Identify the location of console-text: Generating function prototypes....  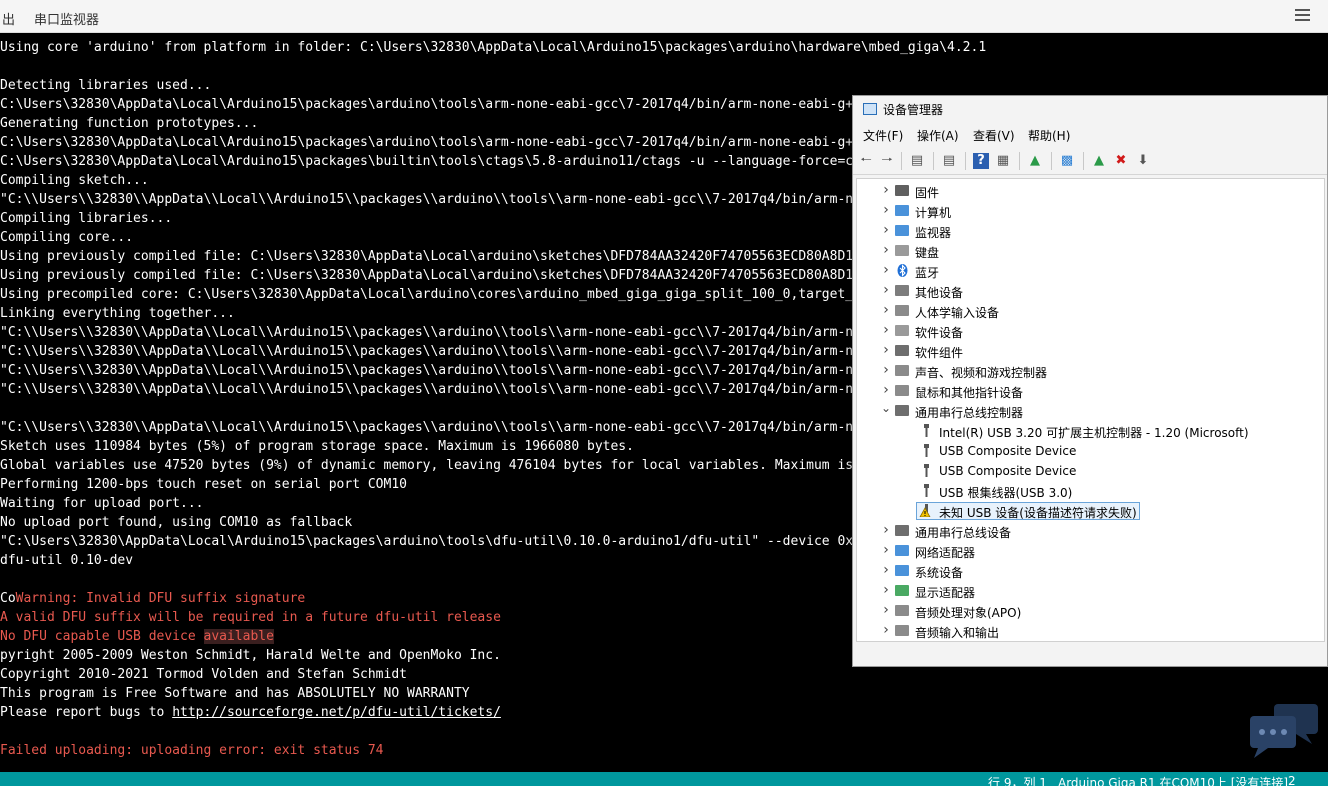
(129, 123).